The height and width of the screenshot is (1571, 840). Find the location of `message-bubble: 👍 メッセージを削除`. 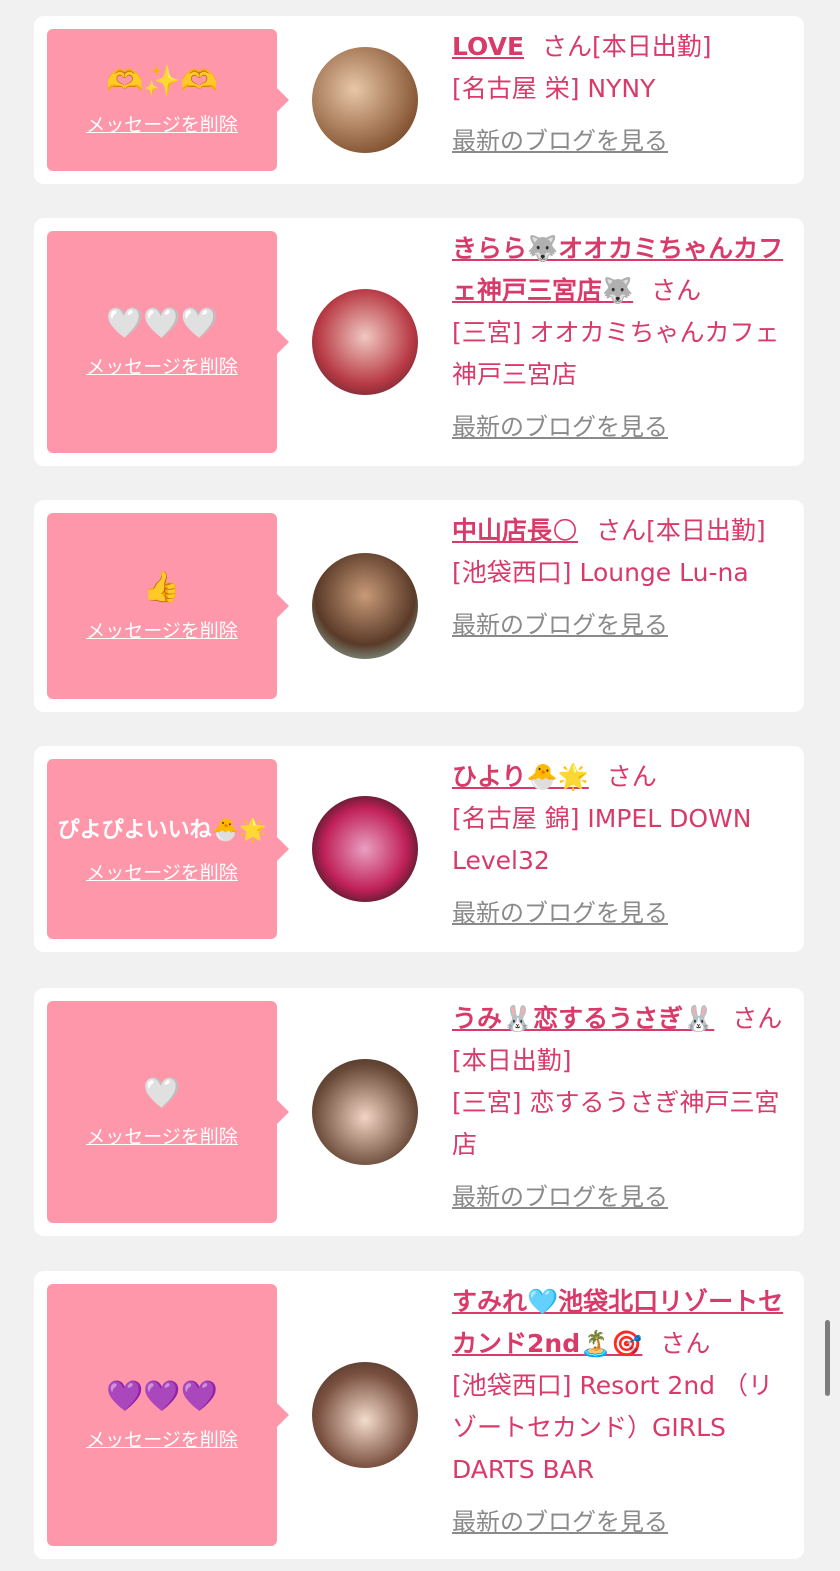

message-bubble: 👍 メッセージを削除 is located at coordinates (168, 606).